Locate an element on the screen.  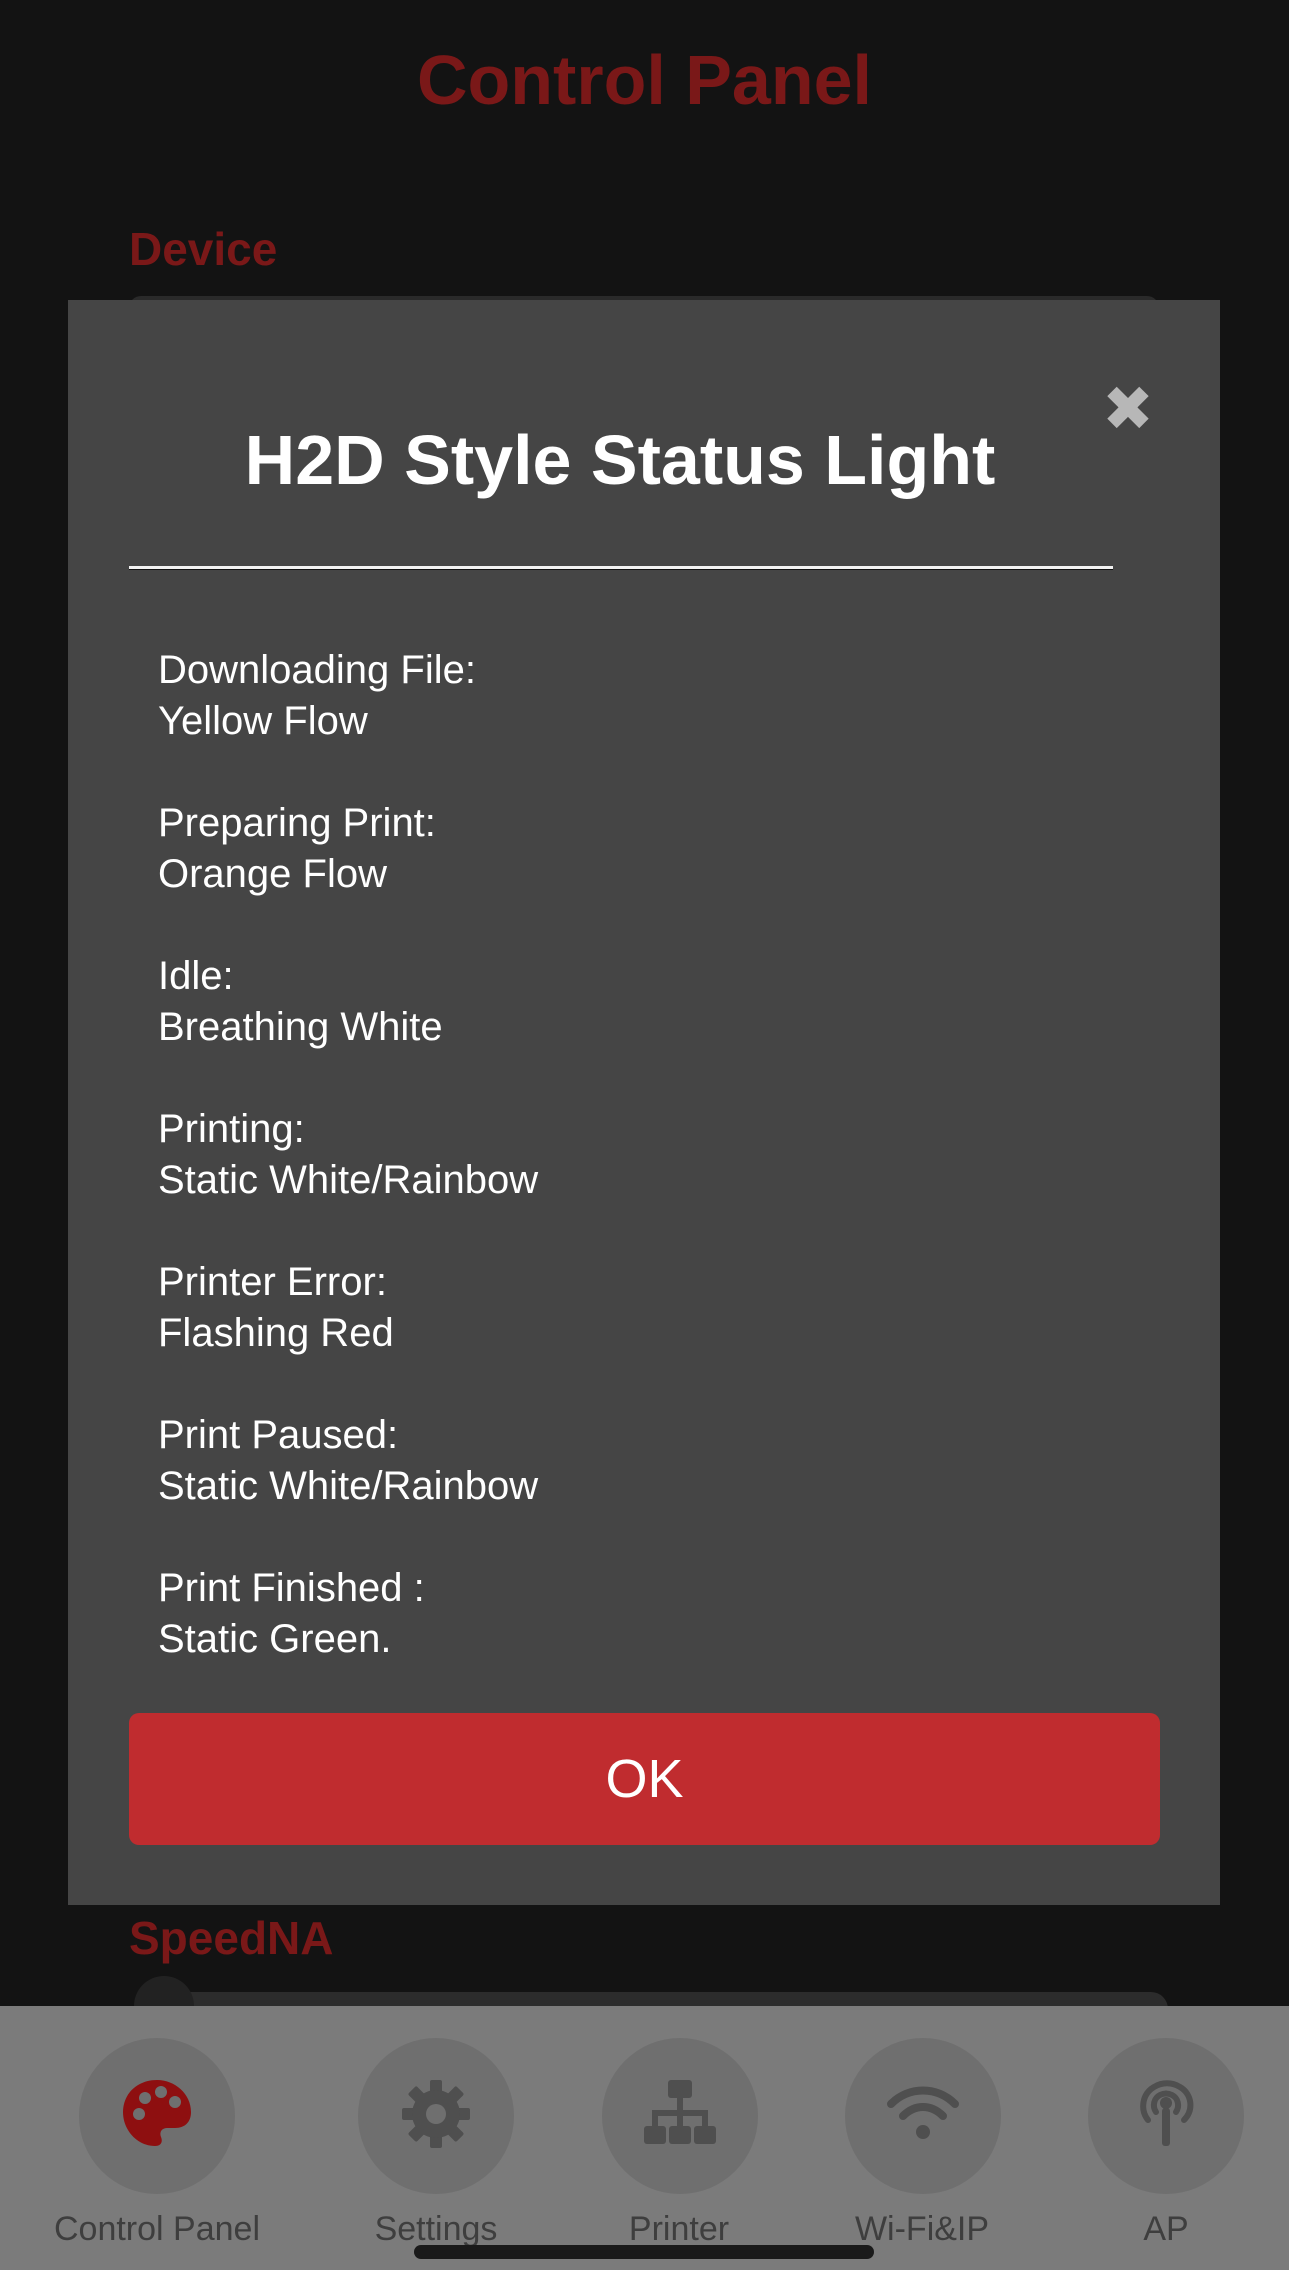
antenna-icon is located at coordinates (1166, 2116).